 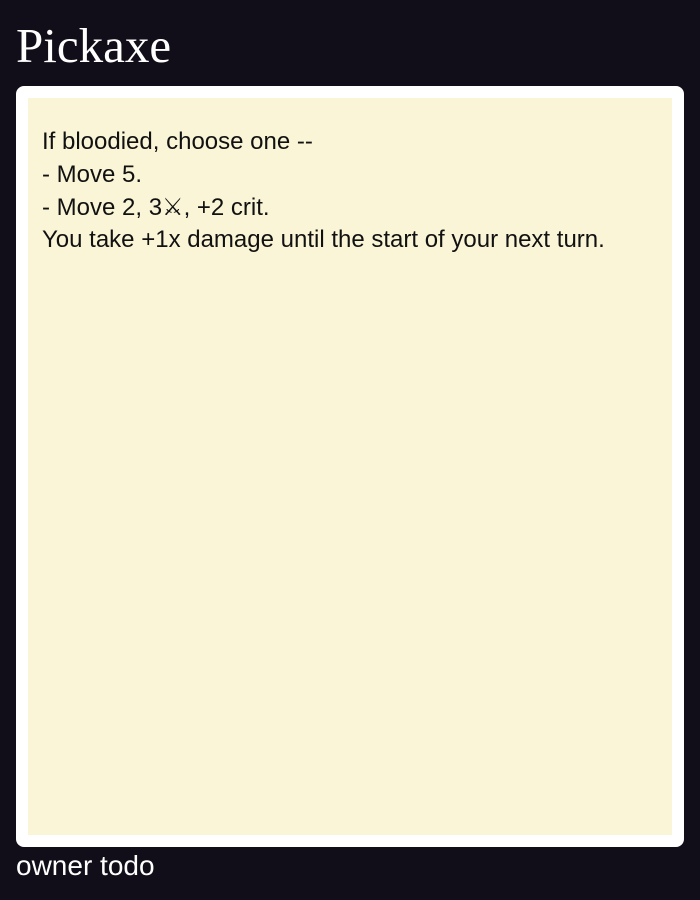 I want to click on rule-line-option-2: - Move 2, 3⚔, +2 crit., so click(x=156, y=207).